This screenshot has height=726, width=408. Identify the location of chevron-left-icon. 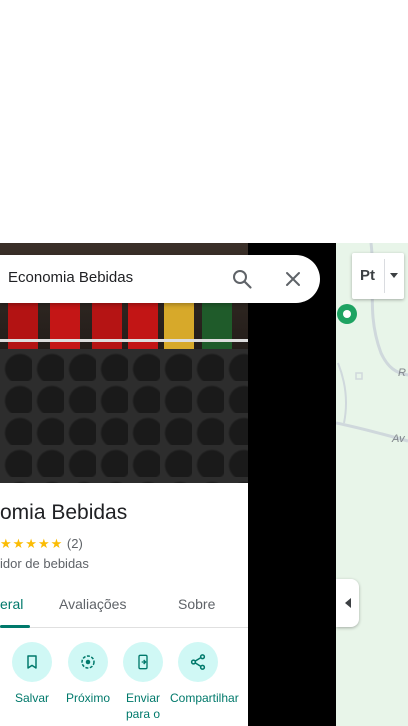
(347, 603).